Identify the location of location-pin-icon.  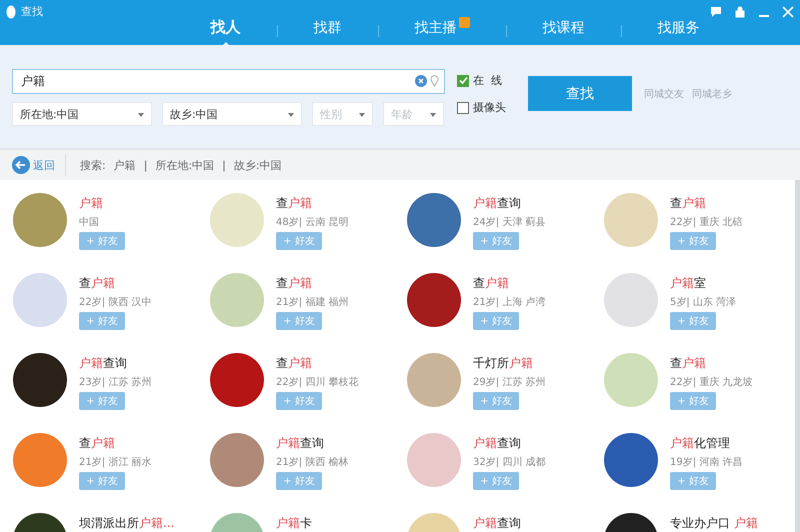
(434, 81).